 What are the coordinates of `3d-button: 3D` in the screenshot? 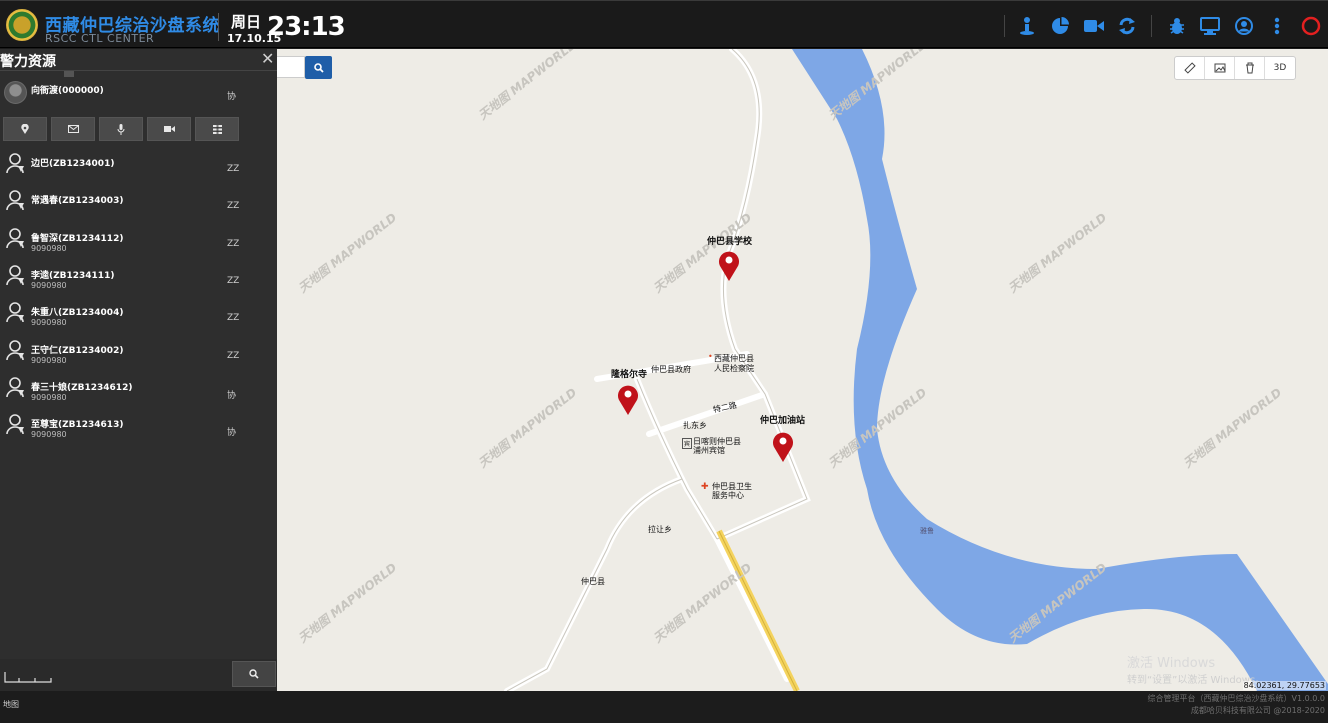 It's located at (1280, 68).